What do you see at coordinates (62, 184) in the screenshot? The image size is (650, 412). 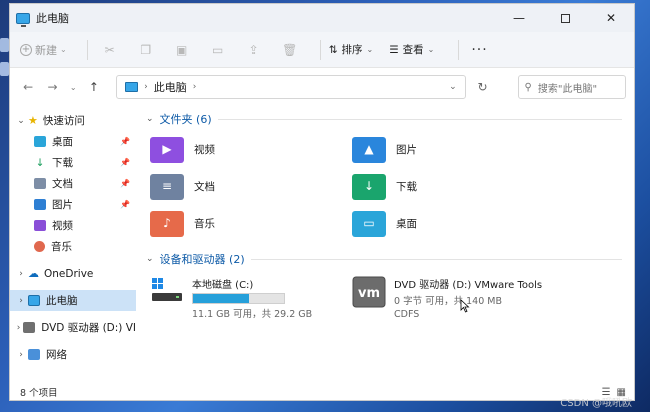 I see `sidebar-item-label: 文档` at bounding box center [62, 184].